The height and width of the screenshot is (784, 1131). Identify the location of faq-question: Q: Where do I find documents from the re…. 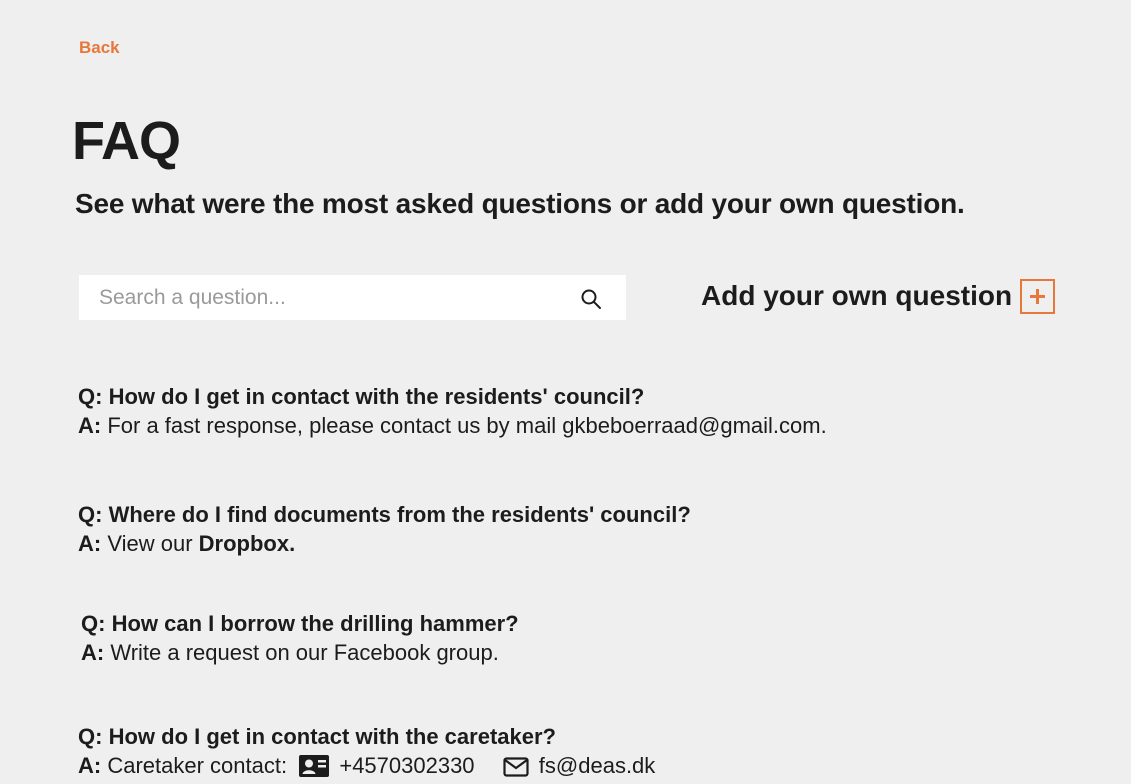
(578, 514).